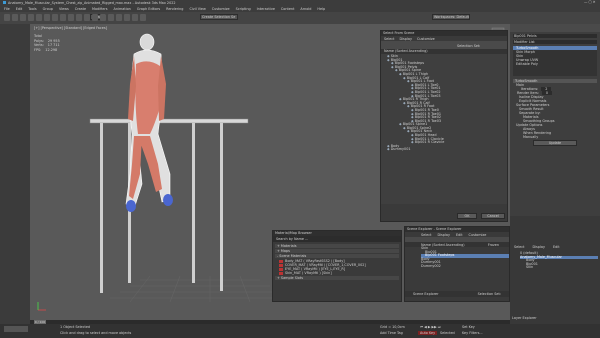  Describe the element at coordinates (305, 9) in the screenshot. I see `menu-item-arnold: Arnold` at that location.